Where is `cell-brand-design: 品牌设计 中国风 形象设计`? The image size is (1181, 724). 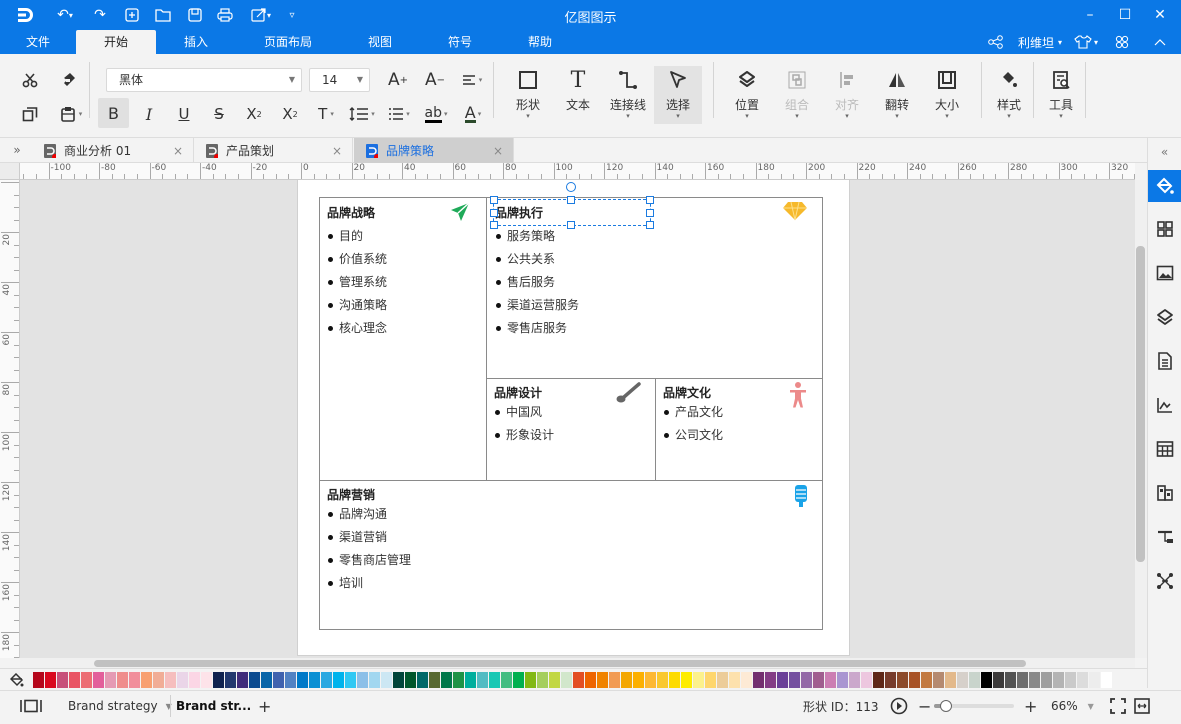 cell-brand-design: 品牌设计 中国风 形象设计 is located at coordinates (571, 429).